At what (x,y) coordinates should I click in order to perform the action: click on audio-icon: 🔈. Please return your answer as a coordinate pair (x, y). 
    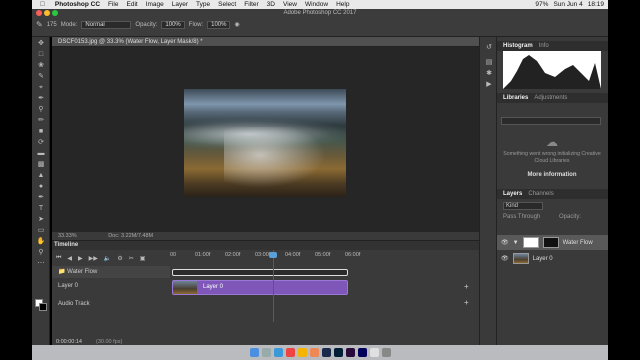
    Looking at the image, I should click on (107, 258).